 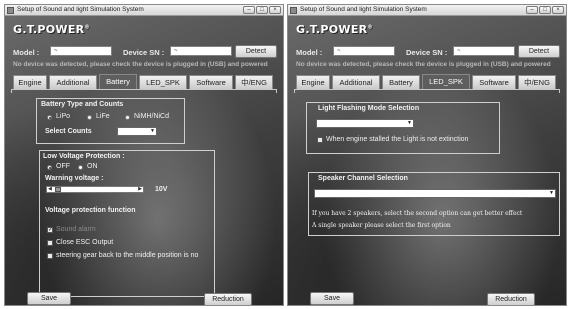 What do you see at coordinates (127, 223) in the screenshot?
I see `low-voltage-group` at bounding box center [127, 223].